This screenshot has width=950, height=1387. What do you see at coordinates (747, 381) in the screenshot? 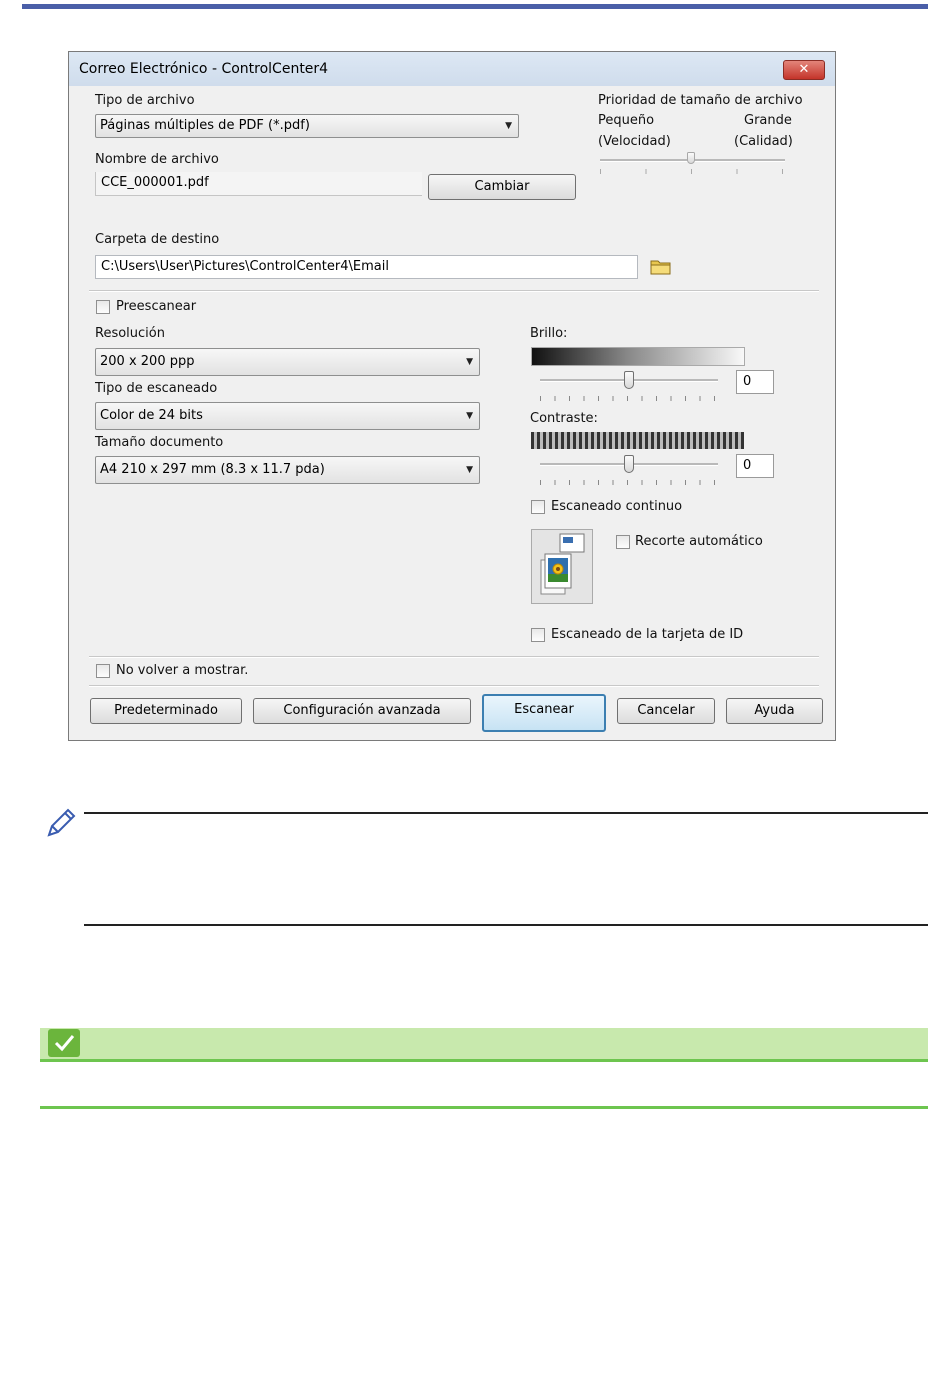
I see `brightness-value: 0` at bounding box center [747, 381].